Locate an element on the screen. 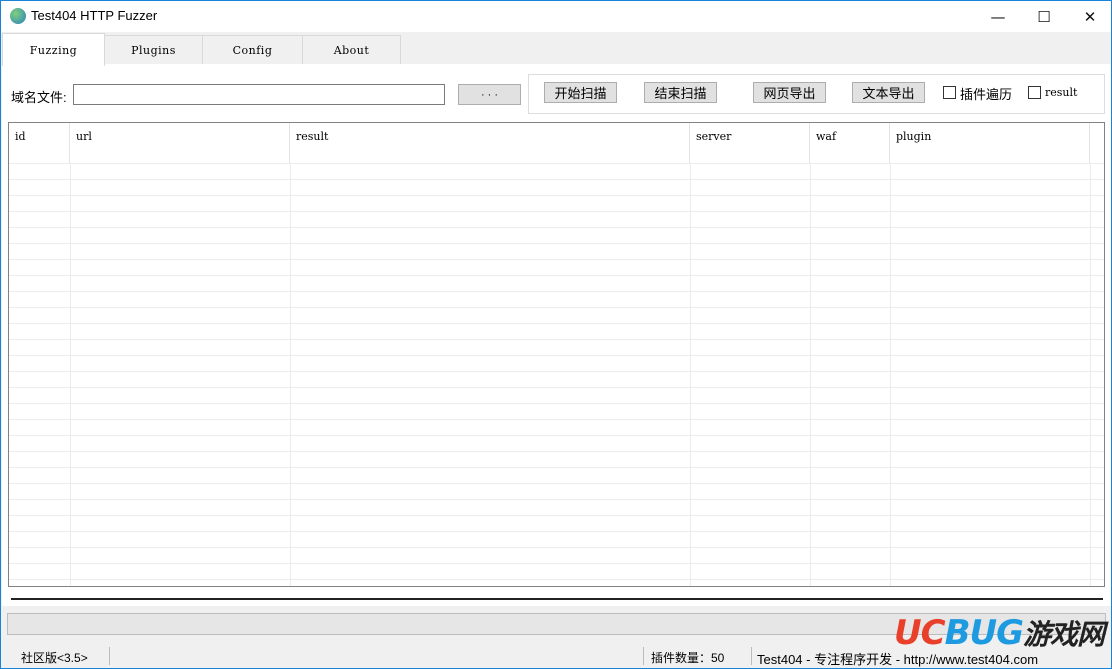  tab-about: About is located at coordinates (351, 50).